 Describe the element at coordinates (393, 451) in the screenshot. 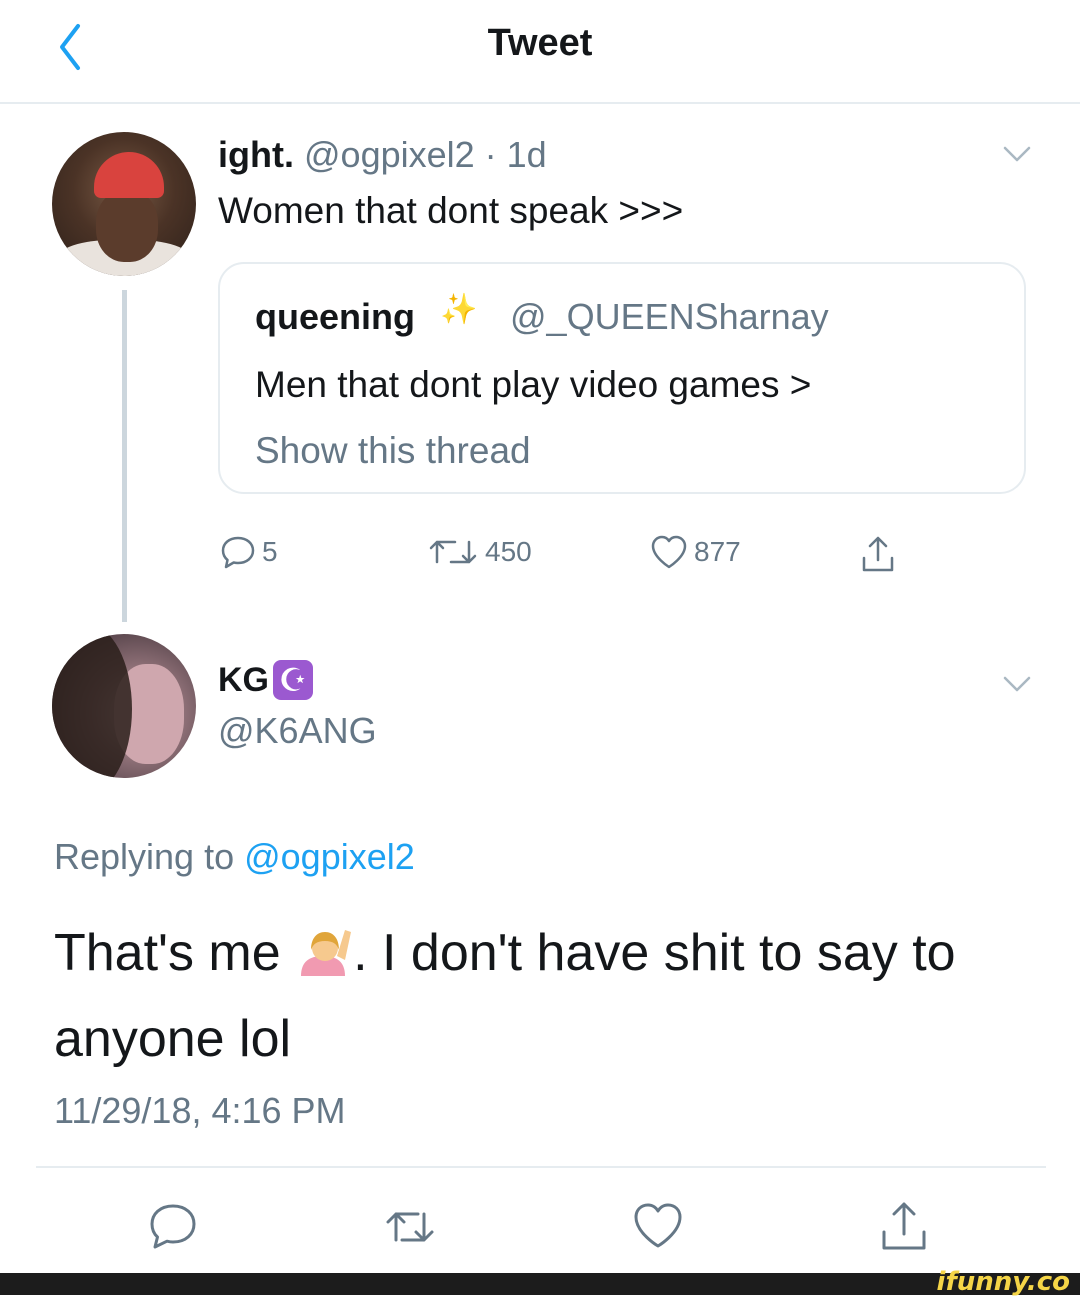

I see `show-thread-link: Show this thread` at that location.